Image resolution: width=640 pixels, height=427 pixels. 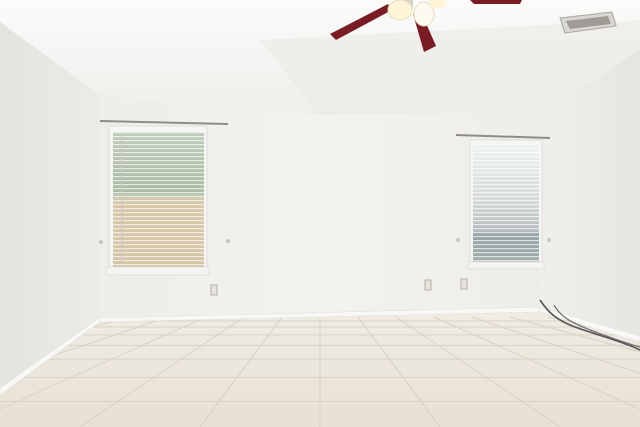 I want to click on right-window-blinds, so click(x=506, y=203).